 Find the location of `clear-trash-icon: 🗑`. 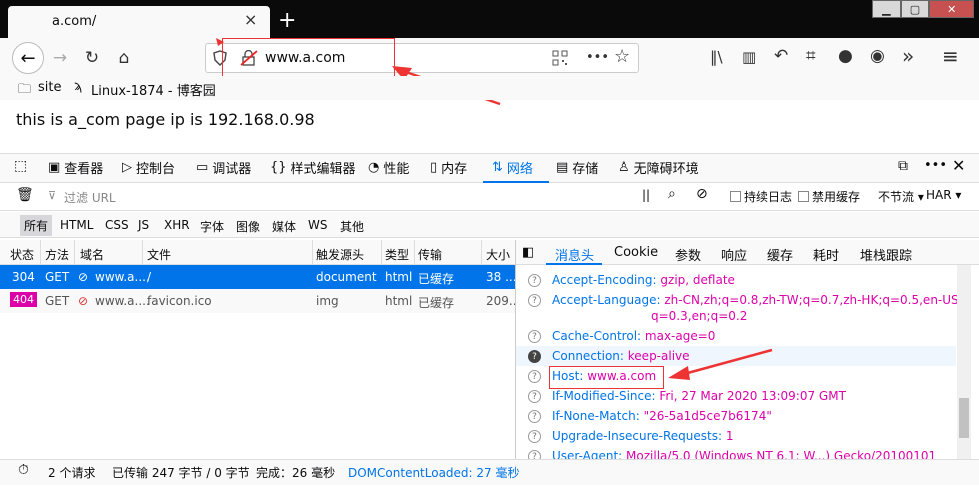

clear-trash-icon: 🗑 is located at coordinates (25, 195).